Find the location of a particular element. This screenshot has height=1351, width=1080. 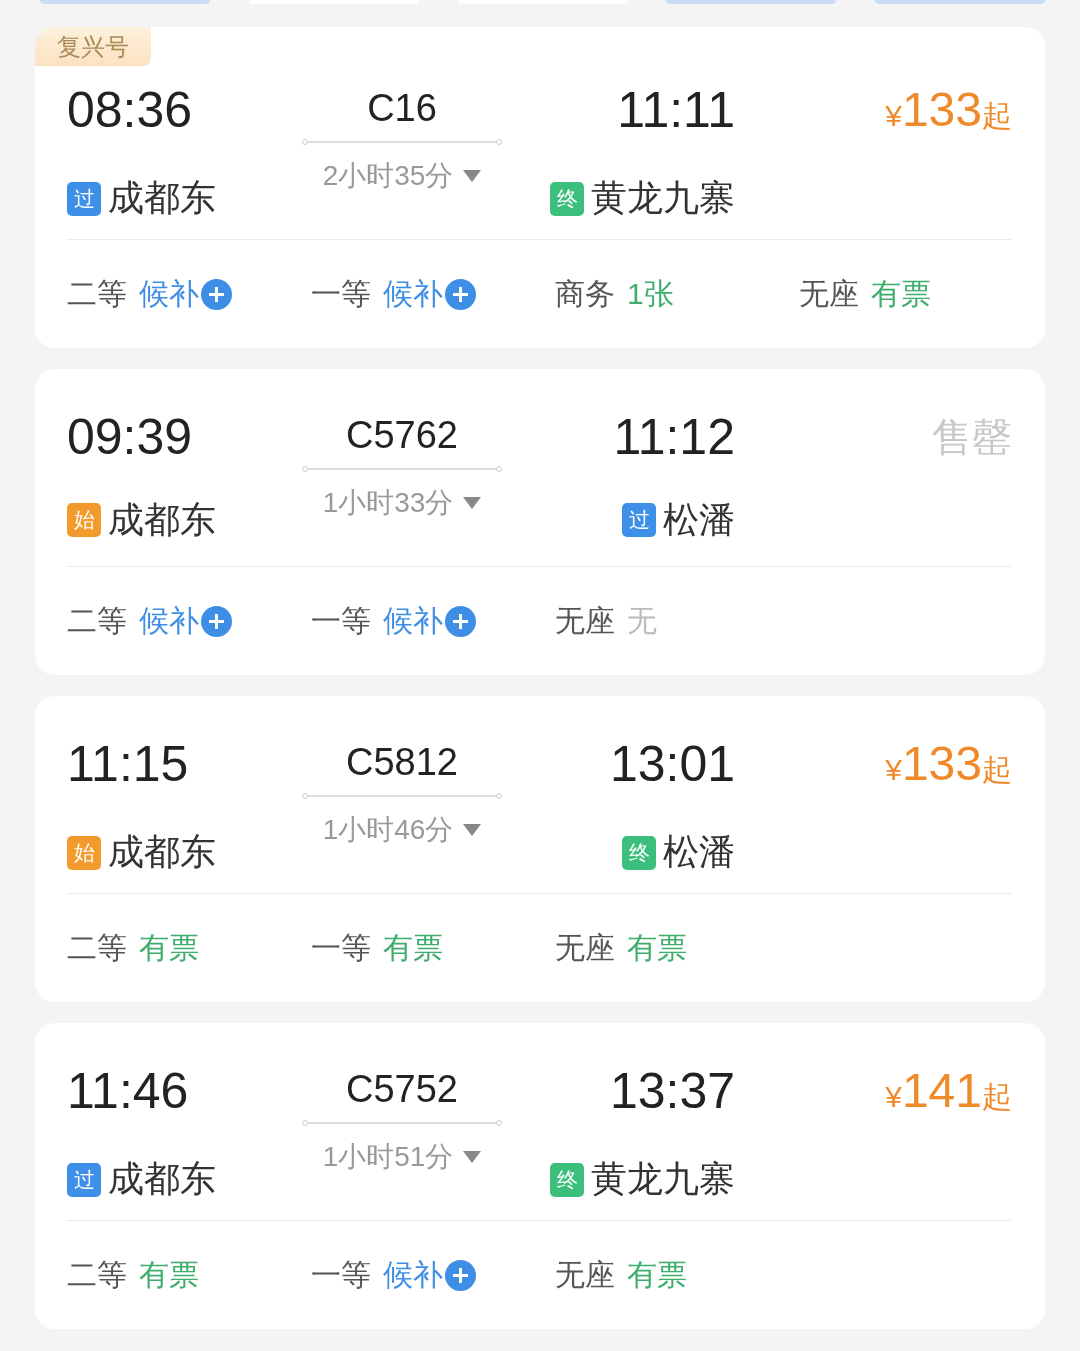

arrival-time: 11:12 is located at coordinates (674, 437).